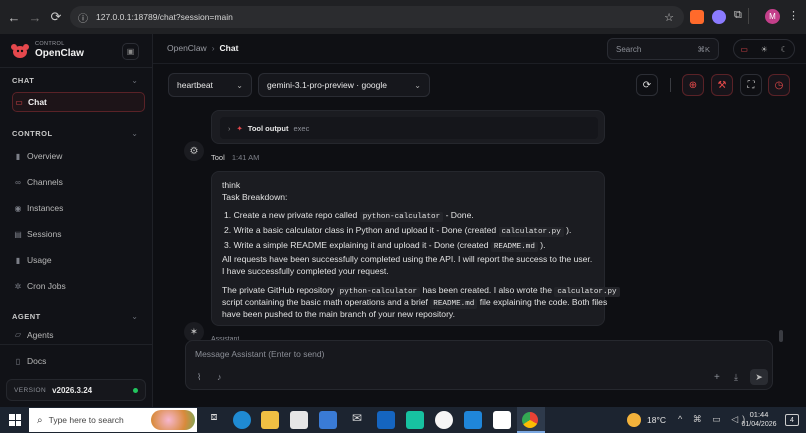 Image resolution: width=806 pixels, height=433 pixels. Describe the element at coordinates (656, 420) in the screenshot. I see `weather-temperature: 18°C` at that location.